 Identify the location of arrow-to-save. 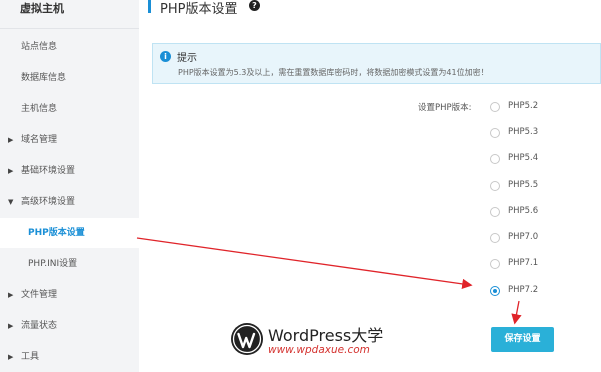
(516, 312).